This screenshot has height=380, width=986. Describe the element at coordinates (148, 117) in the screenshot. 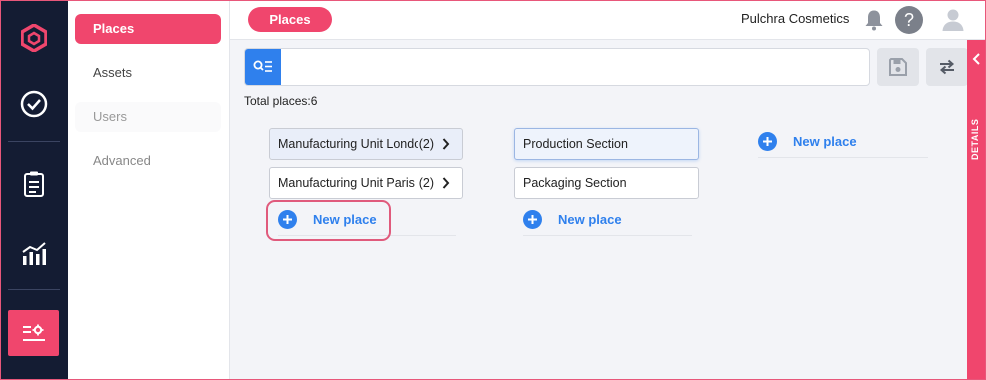

I see `subnav-item-users: Users` at that location.